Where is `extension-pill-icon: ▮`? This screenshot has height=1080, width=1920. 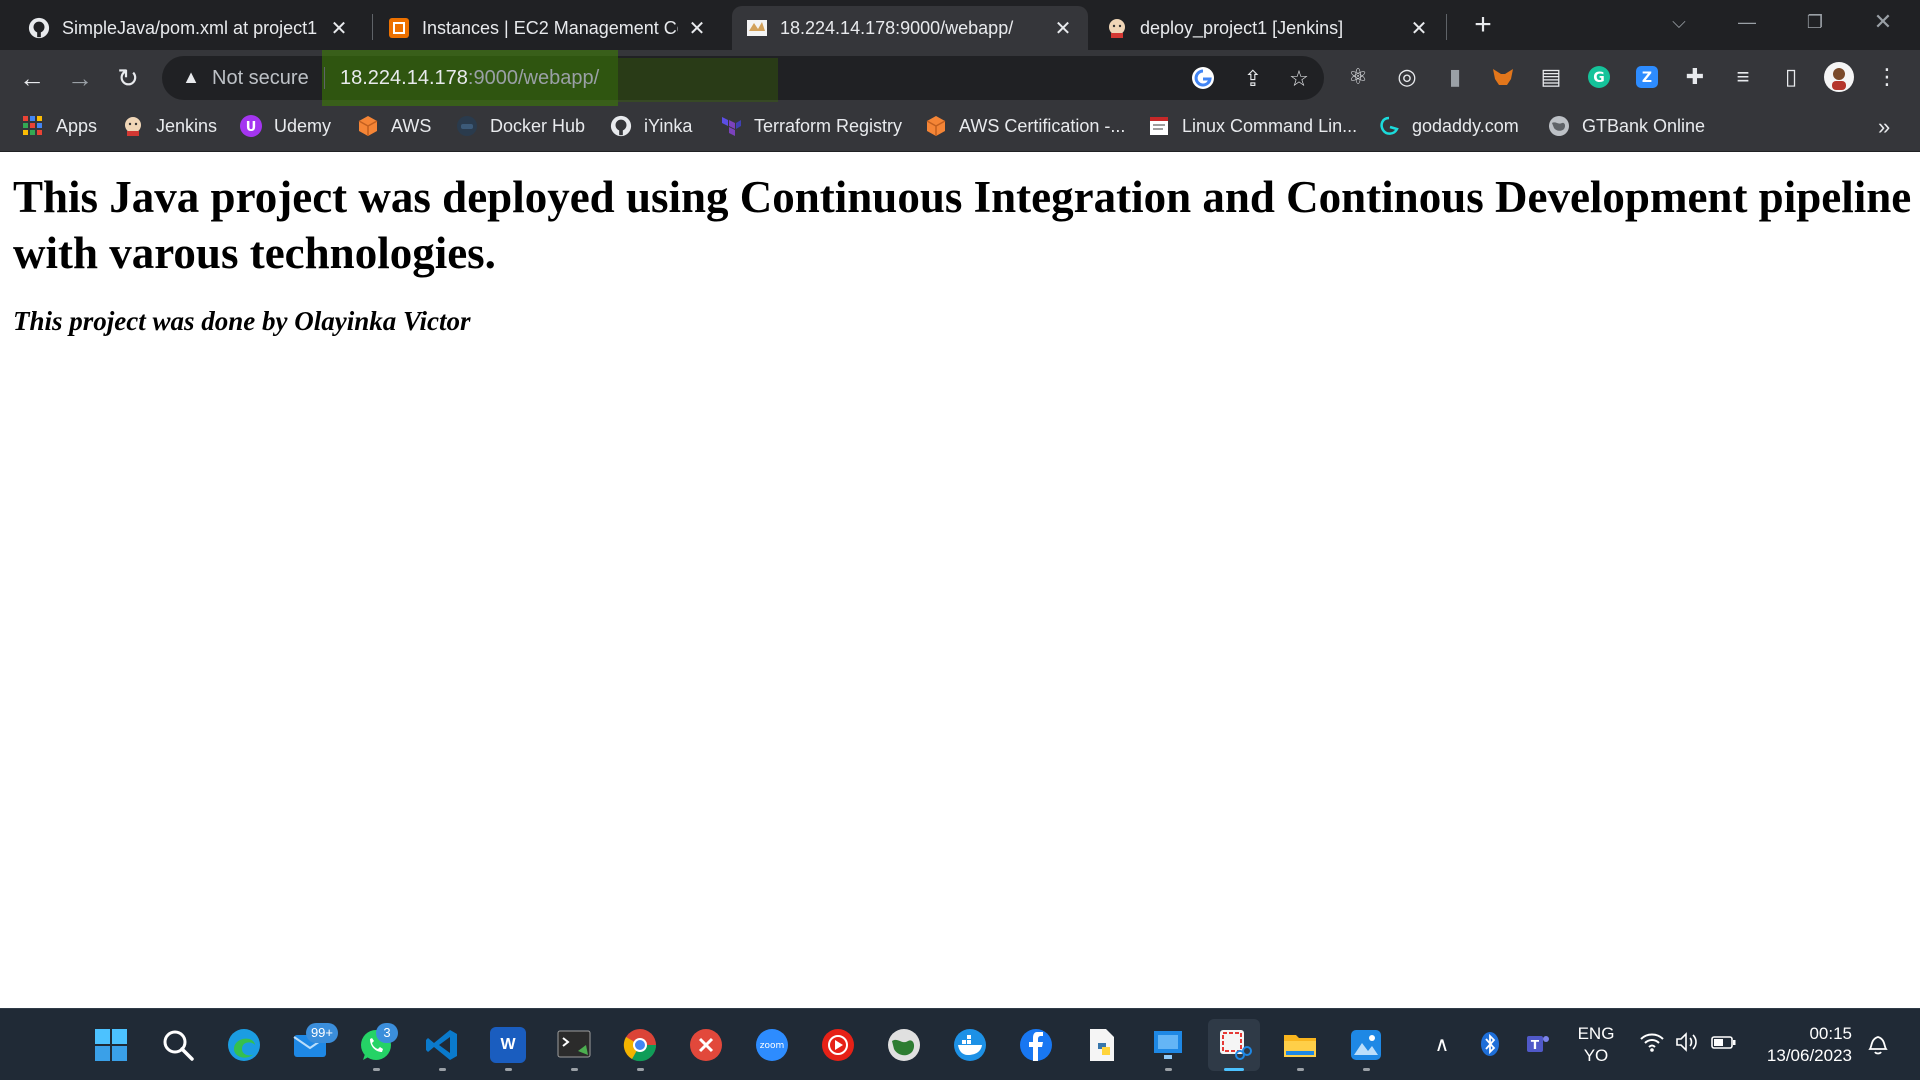
extension-pill-icon: ▮ is located at coordinates (1455, 77).